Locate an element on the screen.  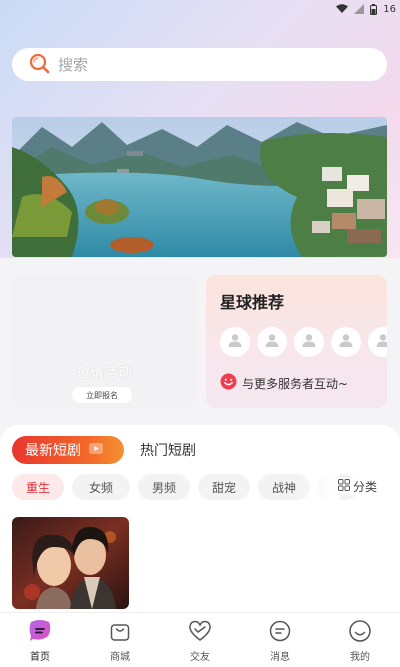
search-icon is located at coordinates (39, 65).